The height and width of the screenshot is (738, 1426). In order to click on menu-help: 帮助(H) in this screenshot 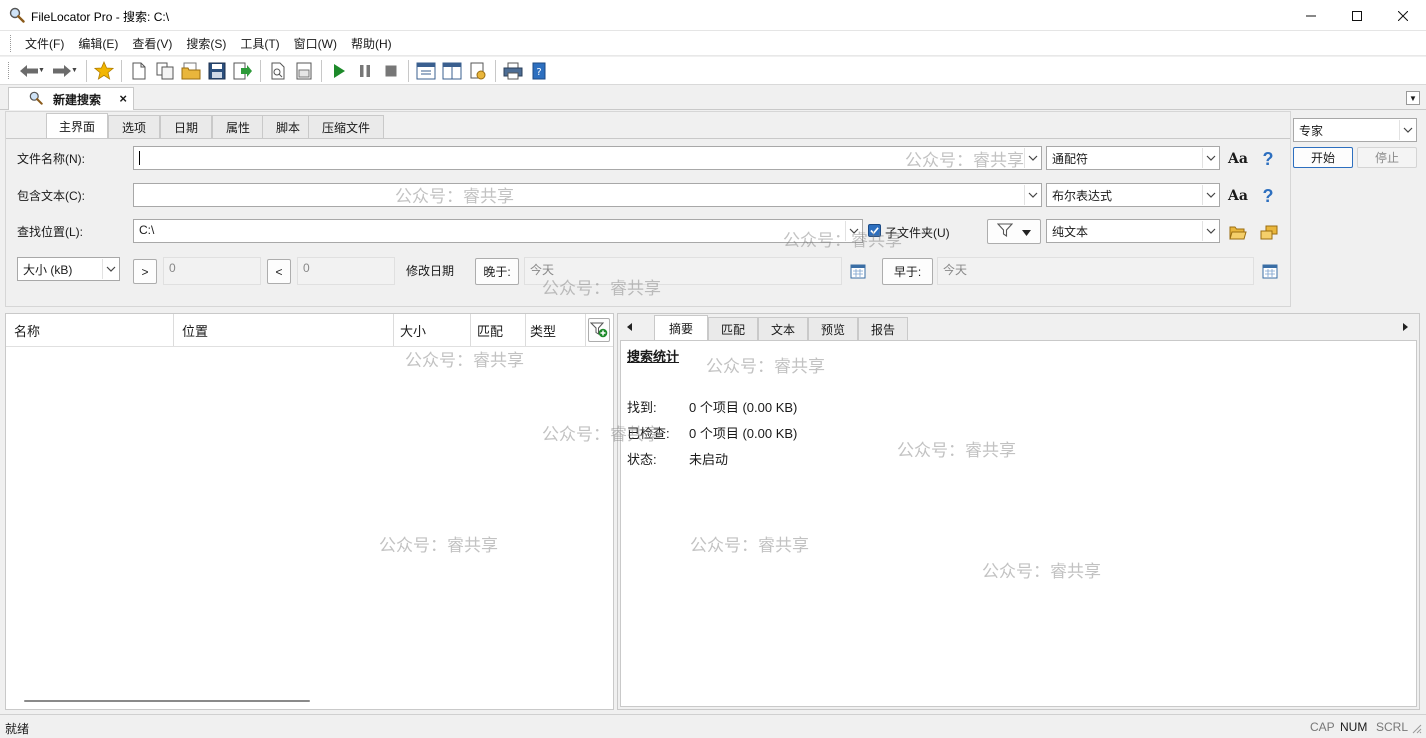, I will do `click(371, 43)`.